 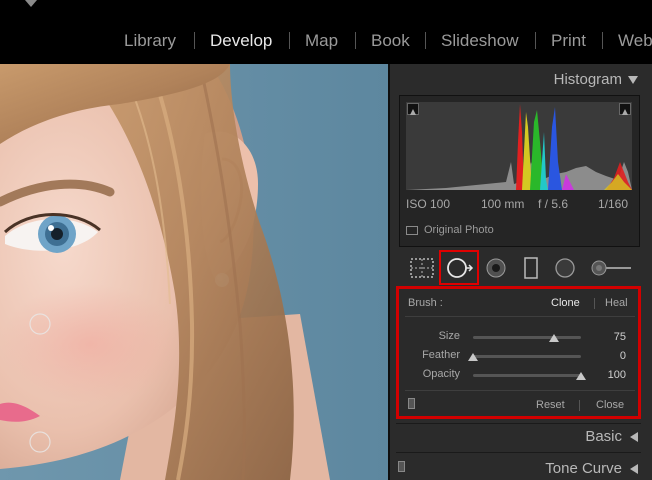 What do you see at coordinates (473, 357) in the screenshot?
I see `feather-slider-knob` at bounding box center [473, 357].